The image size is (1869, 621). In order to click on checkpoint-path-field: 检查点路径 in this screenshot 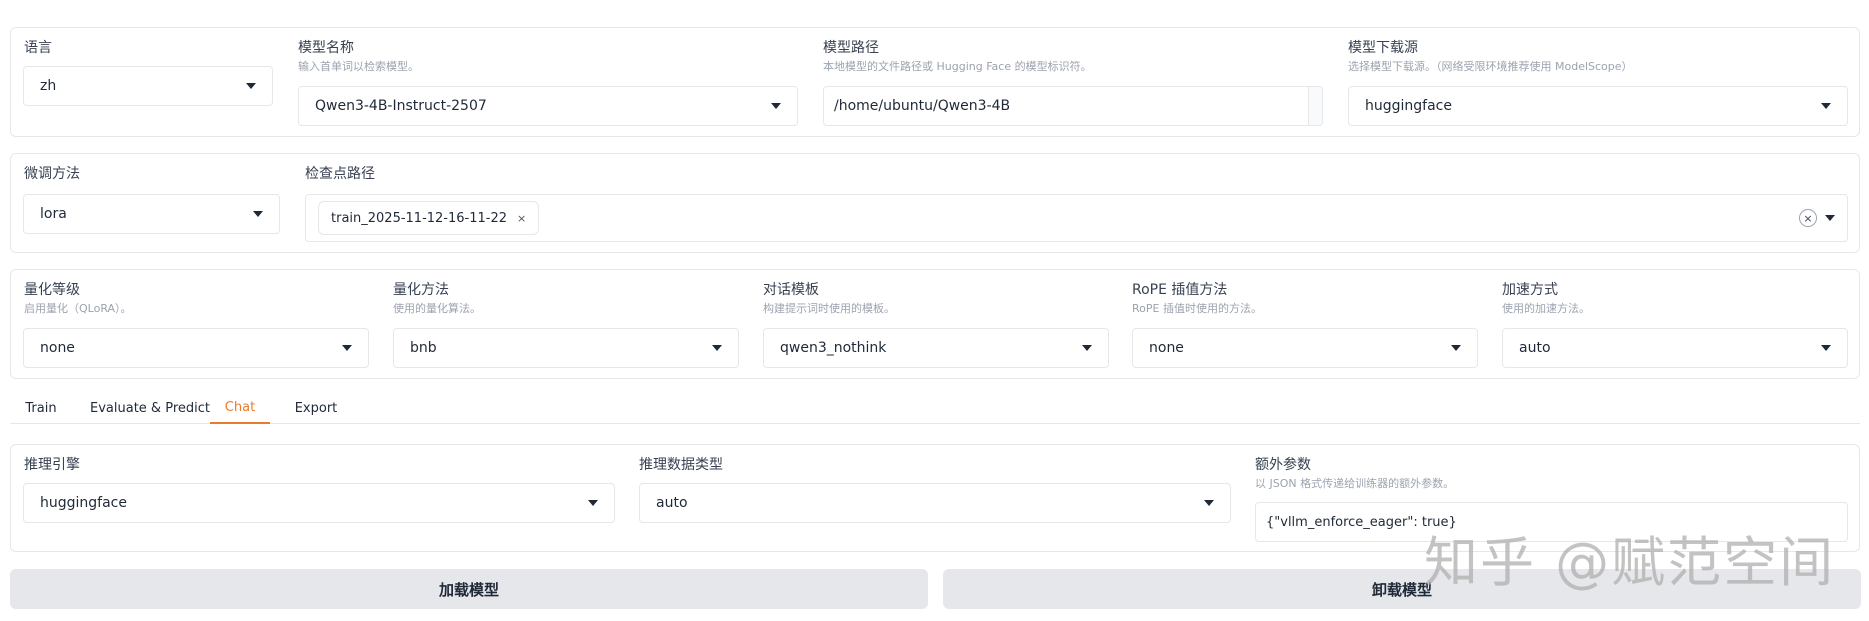, I will do `click(340, 174)`.